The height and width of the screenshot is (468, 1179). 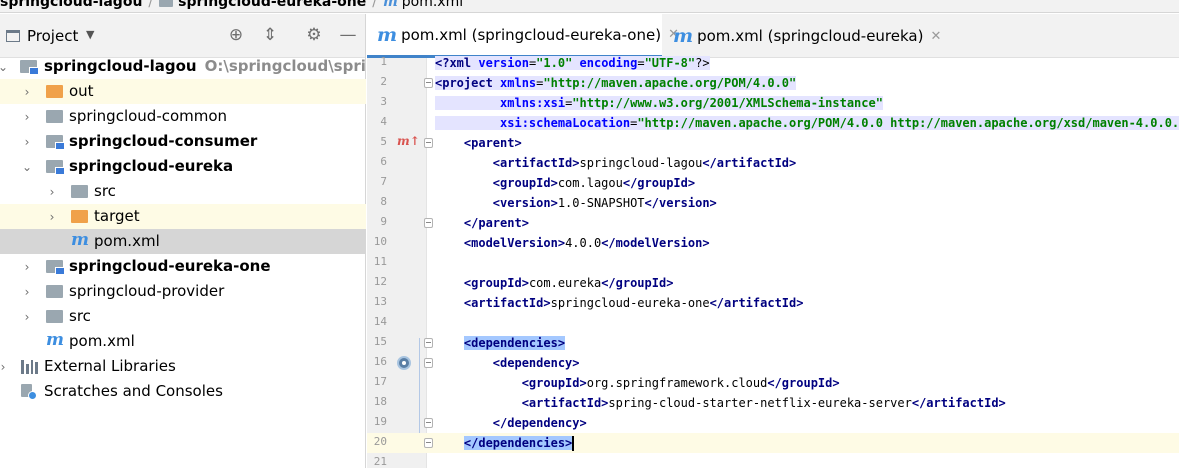 I want to click on breadcrumb-item-root: springcloud-lagou, so click(x=71, y=5).